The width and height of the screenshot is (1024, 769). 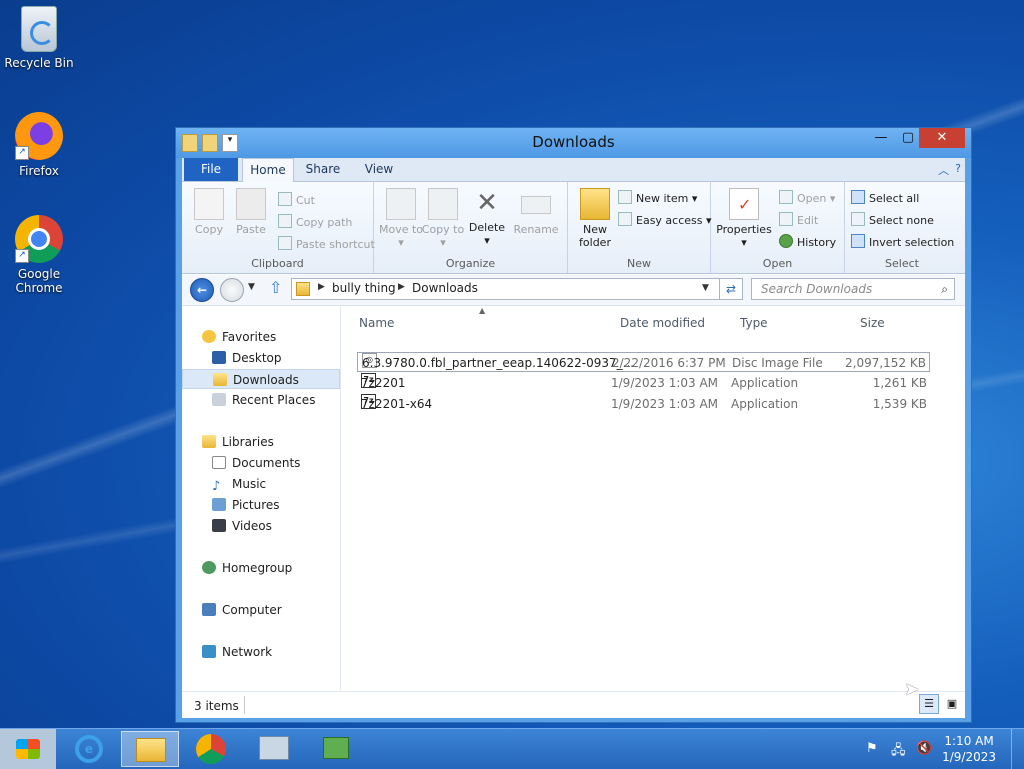 I want to click on details-view-button: ☰, so click(x=929, y=704).